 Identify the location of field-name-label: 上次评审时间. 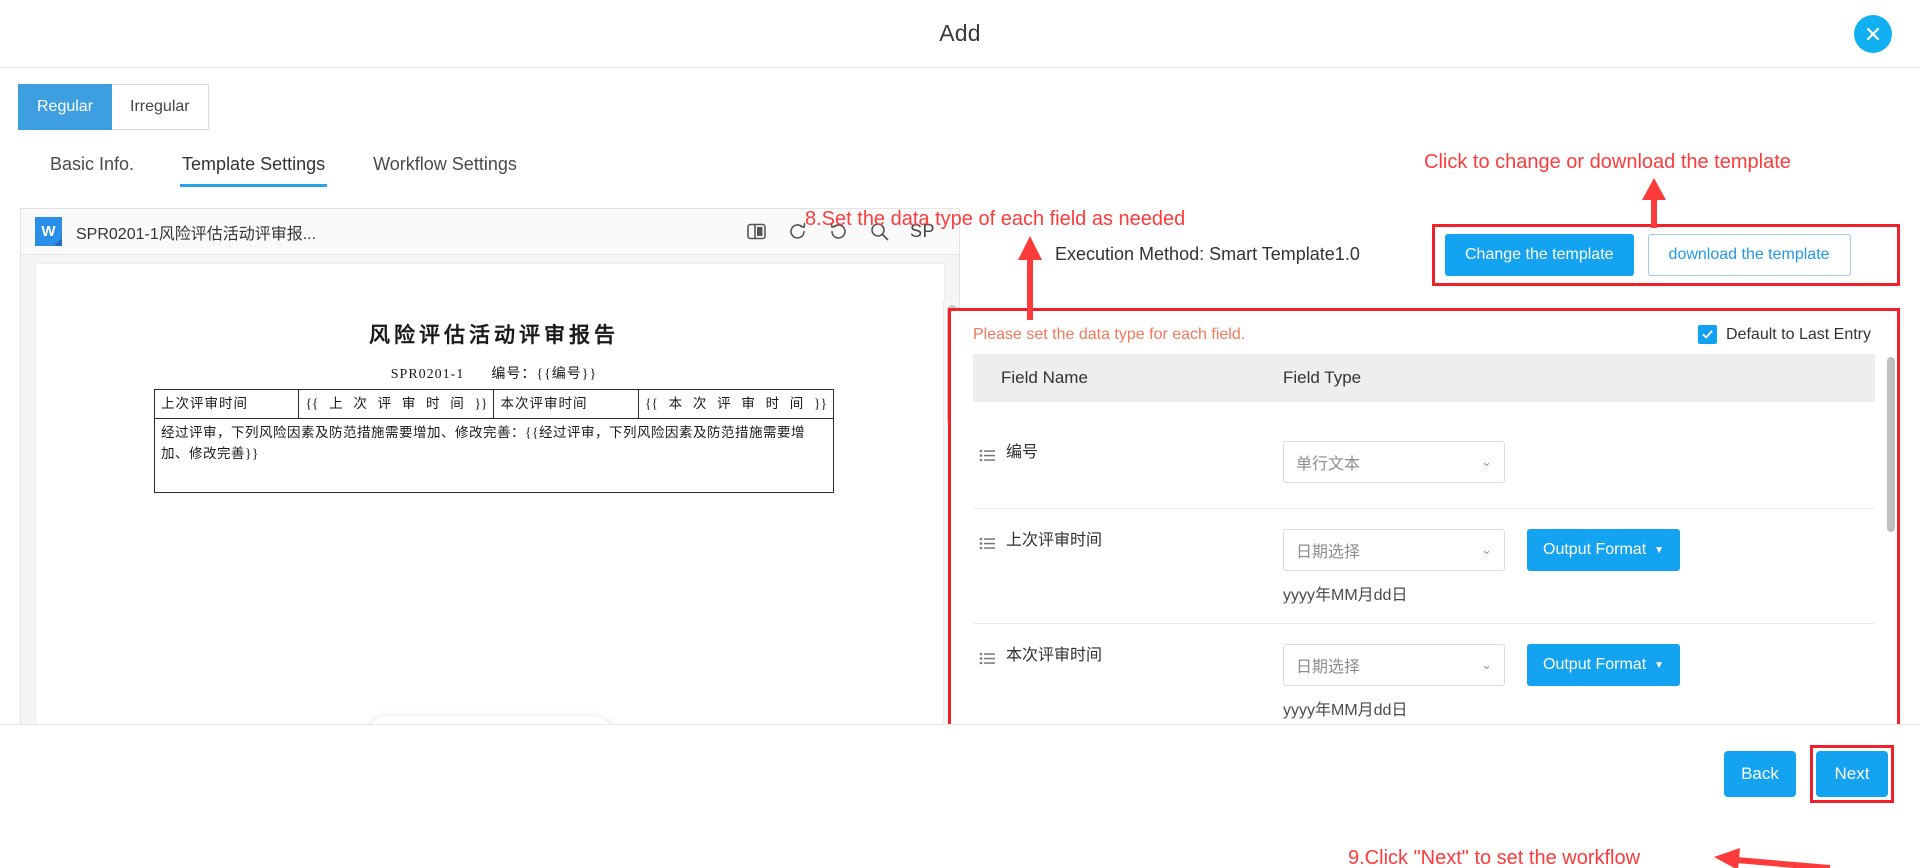
(1054, 540).